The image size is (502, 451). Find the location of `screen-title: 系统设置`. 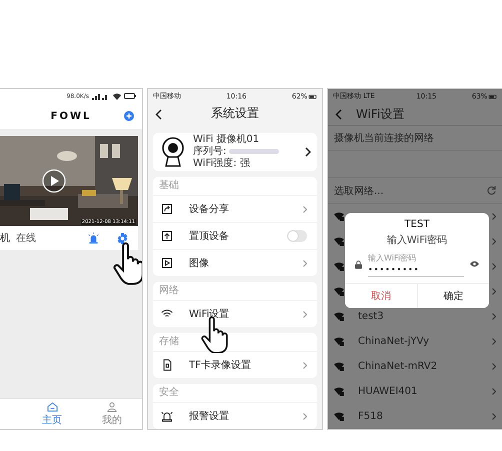

screen-title: 系统设置 is located at coordinates (235, 113).